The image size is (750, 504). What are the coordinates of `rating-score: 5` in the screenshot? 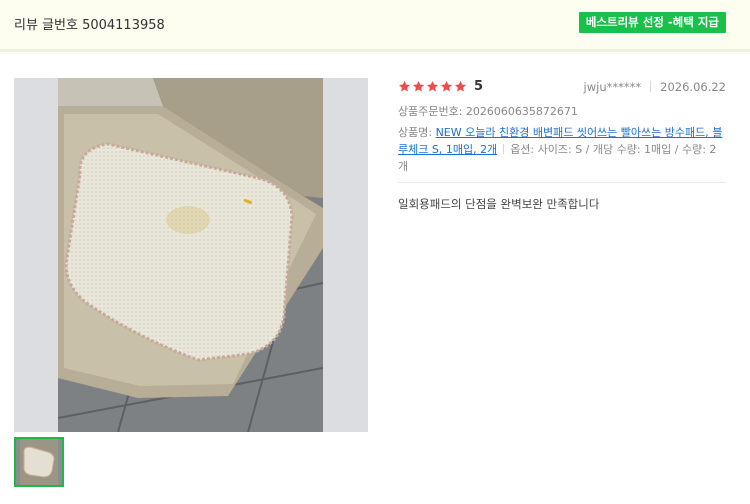 It's located at (479, 86).